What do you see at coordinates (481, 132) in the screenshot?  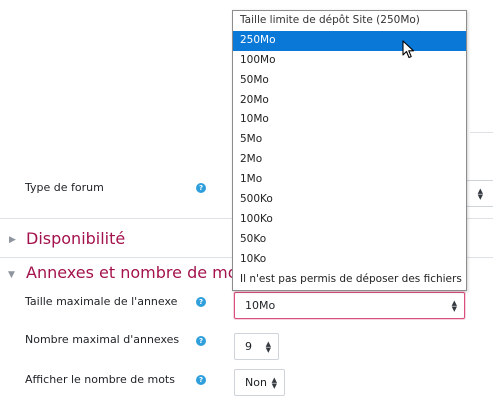 I see `top-divider` at bounding box center [481, 132].